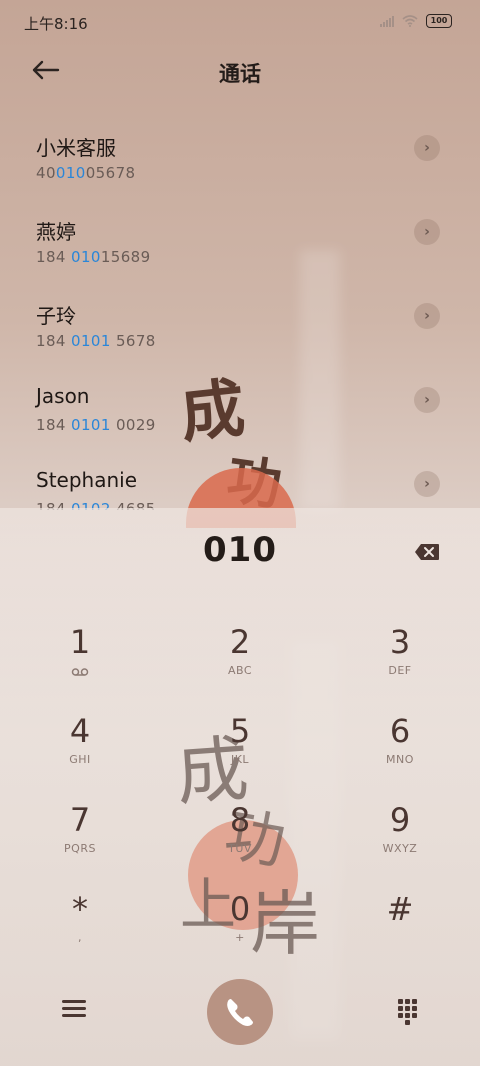  Describe the element at coordinates (408, 1012) in the screenshot. I see `keypad-toggle-icon` at that location.